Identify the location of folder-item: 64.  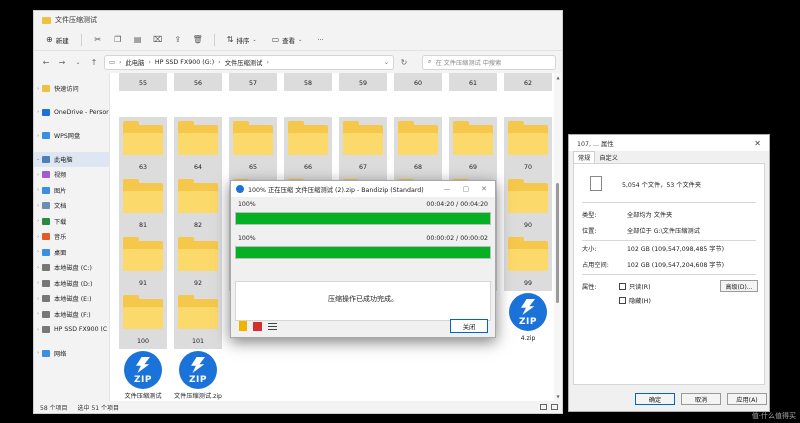
(198, 146).